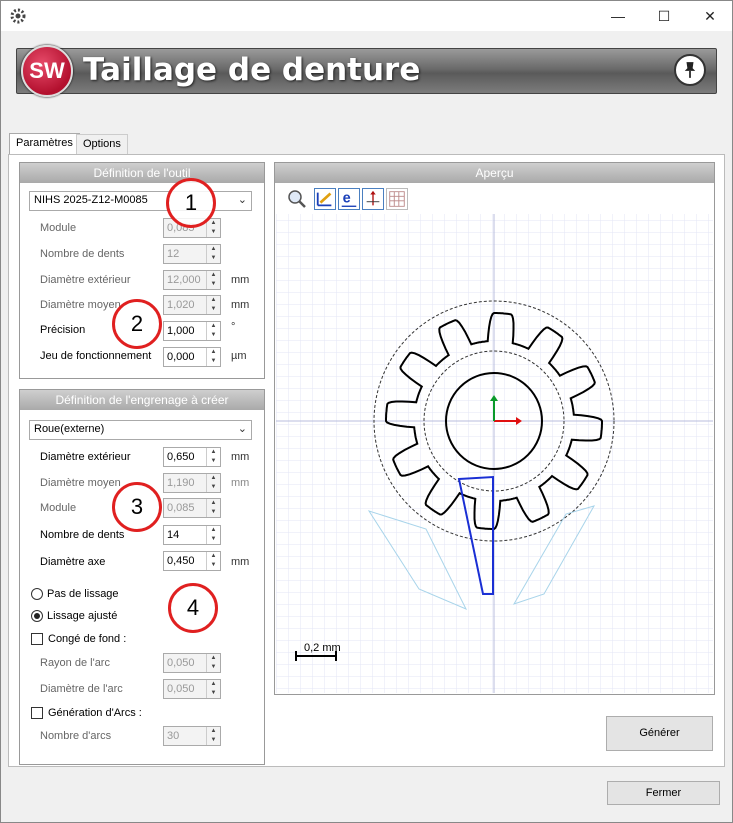  Describe the element at coordinates (192, 689) in the screenshot. I see `arc-diameter-field: 0,050 ▲ ▼` at that location.